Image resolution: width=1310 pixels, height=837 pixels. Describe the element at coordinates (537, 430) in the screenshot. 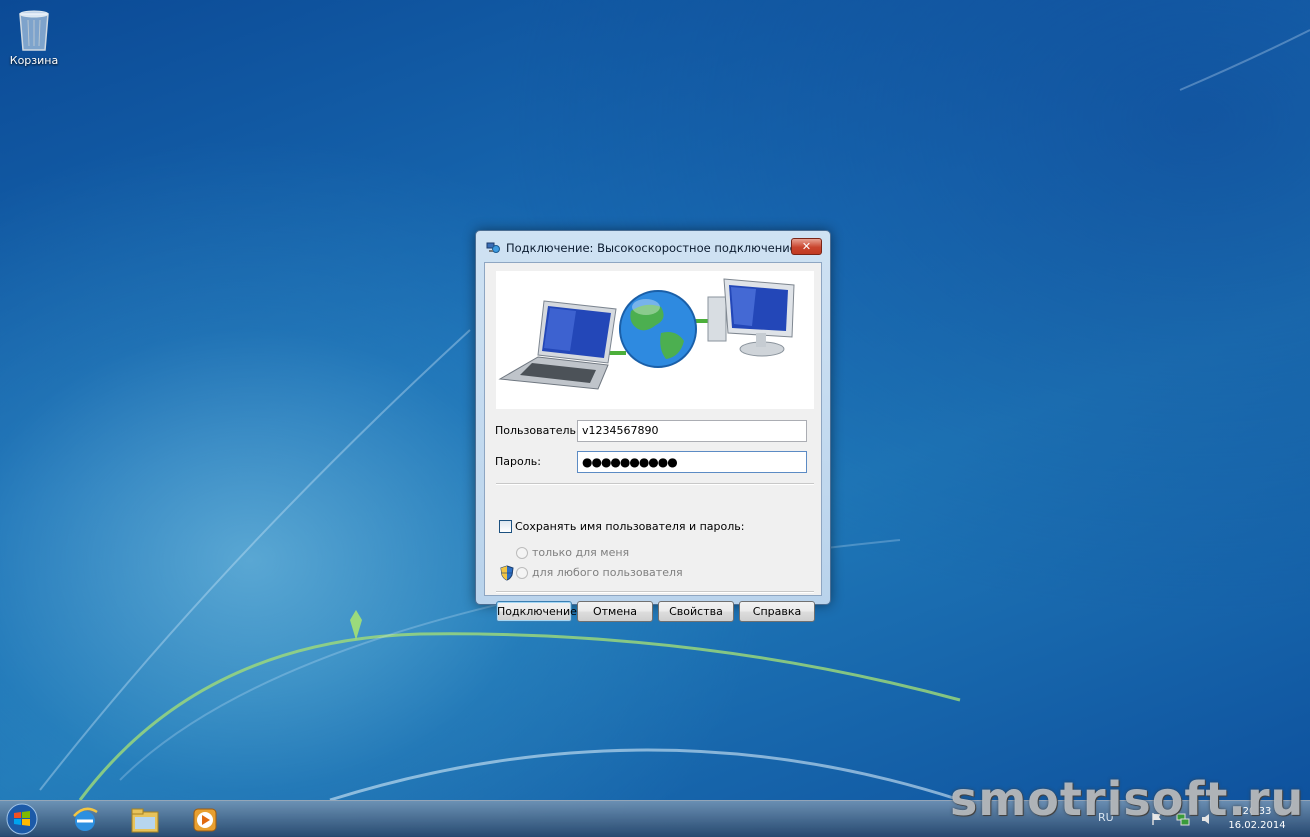

I see `user-label: Пользователь:` at that location.